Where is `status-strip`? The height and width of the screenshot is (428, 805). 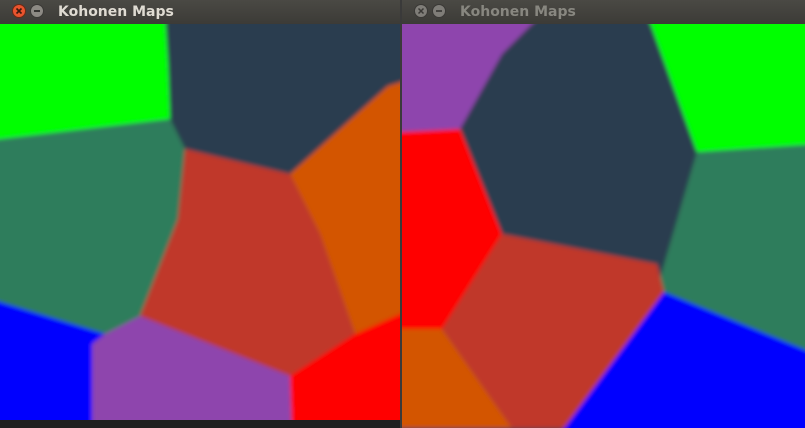
status-strip is located at coordinates (200, 424).